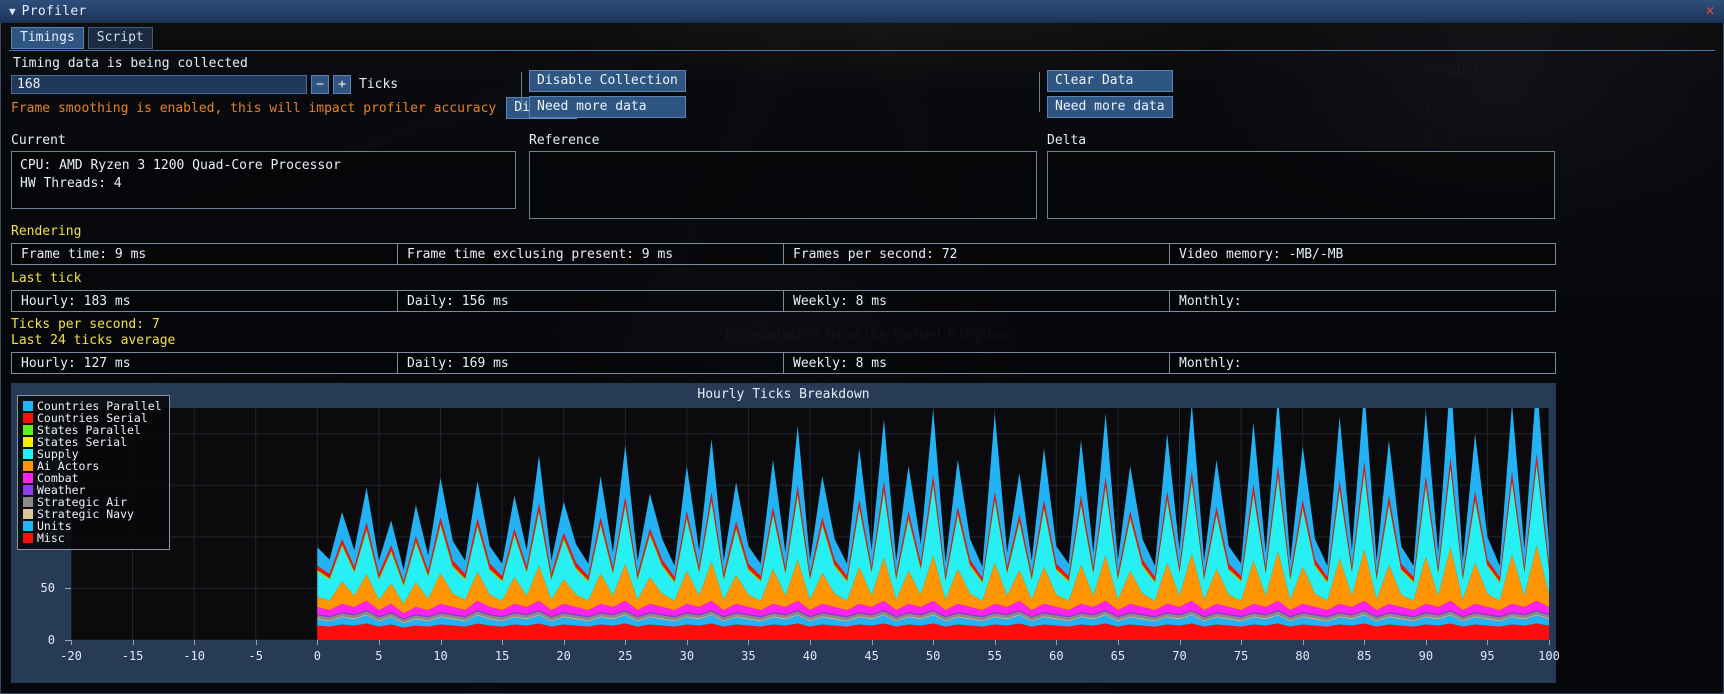 This screenshot has height=694, width=1724. Describe the element at coordinates (862, 50) in the screenshot. I see `tab-underline` at that location.